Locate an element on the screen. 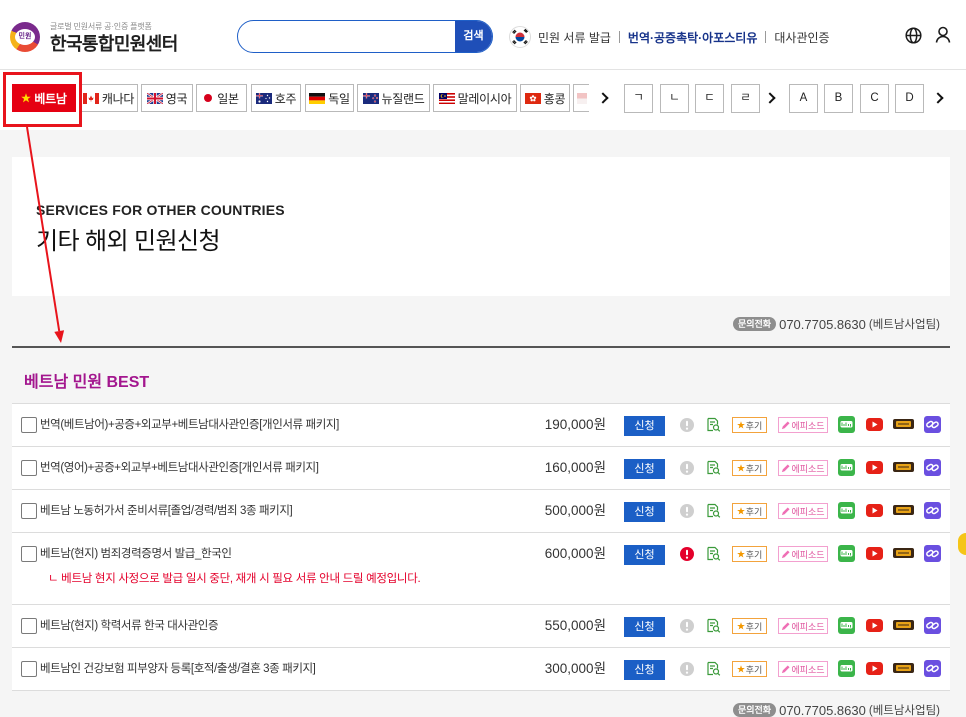 The height and width of the screenshot is (717, 966). index-consonant: ㄹ is located at coordinates (745, 98).